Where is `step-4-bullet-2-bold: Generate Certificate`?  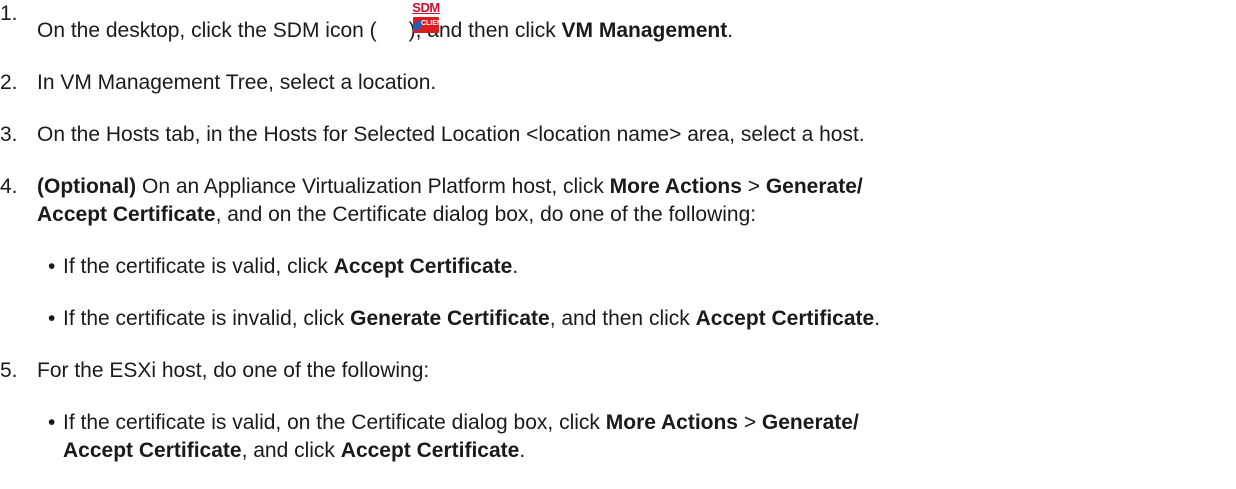
step-4-bullet-2-bold: Generate Certificate is located at coordinates (450, 318).